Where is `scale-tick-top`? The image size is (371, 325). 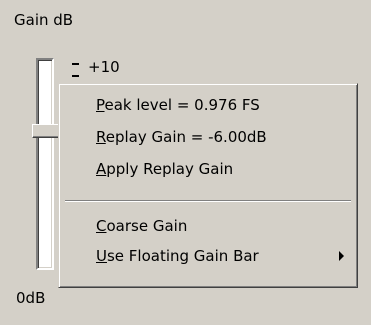
scale-tick-top is located at coordinates (75, 64).